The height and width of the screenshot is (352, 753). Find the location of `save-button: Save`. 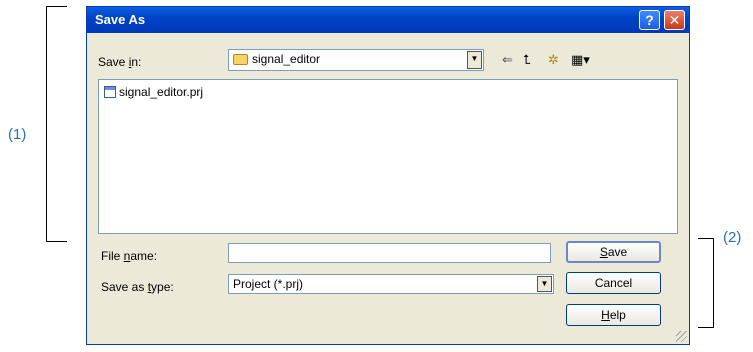

save-button: Save is located at coordinates (613, 252).